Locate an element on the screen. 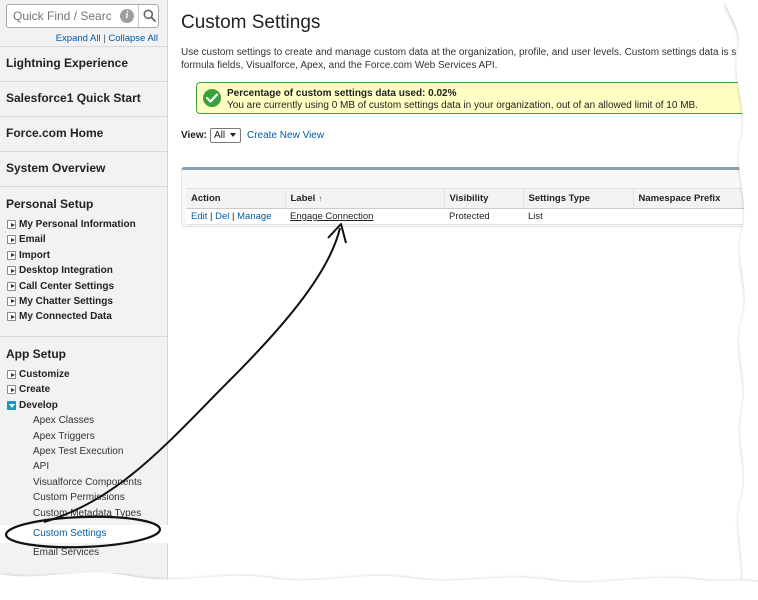  col-namespace-prefix: Namespace Prefix is located at coordinates (695, 198).